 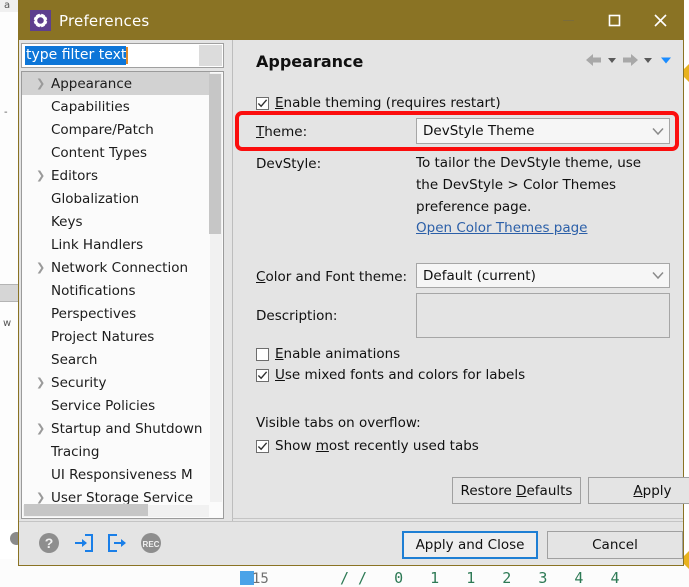 I want to click on tree-item-label: Notifications, so click(x=93, y=290).